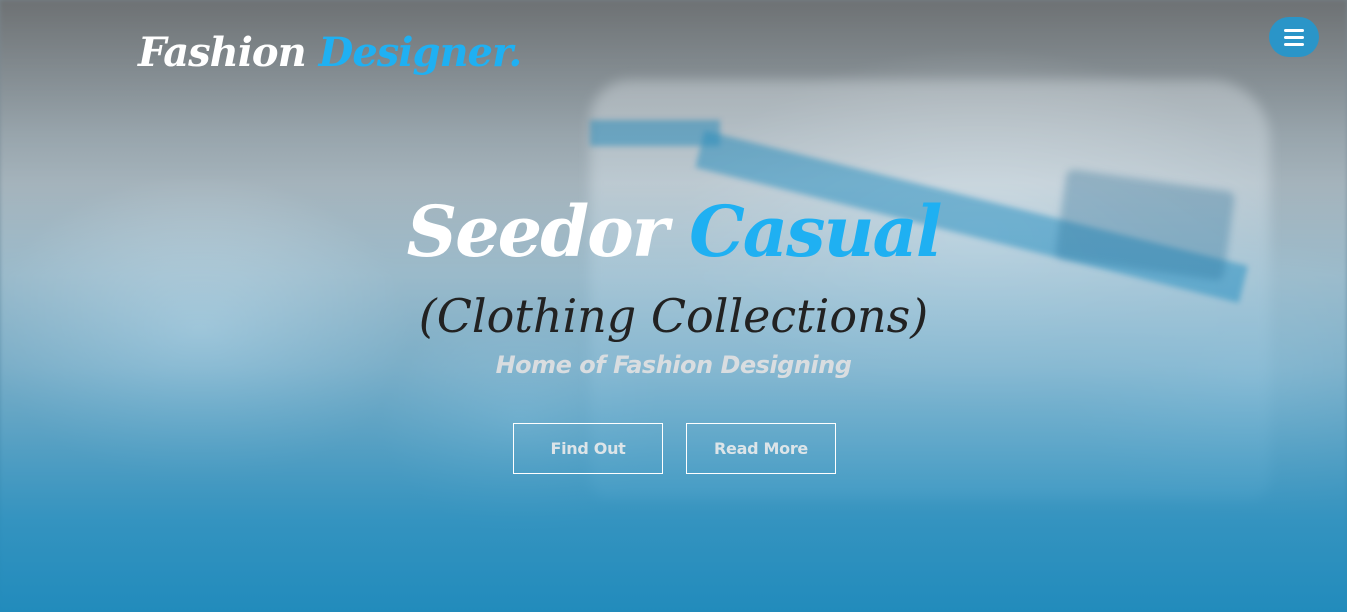  I want to click on hero-title-casual: Casual, so click(815, 231).